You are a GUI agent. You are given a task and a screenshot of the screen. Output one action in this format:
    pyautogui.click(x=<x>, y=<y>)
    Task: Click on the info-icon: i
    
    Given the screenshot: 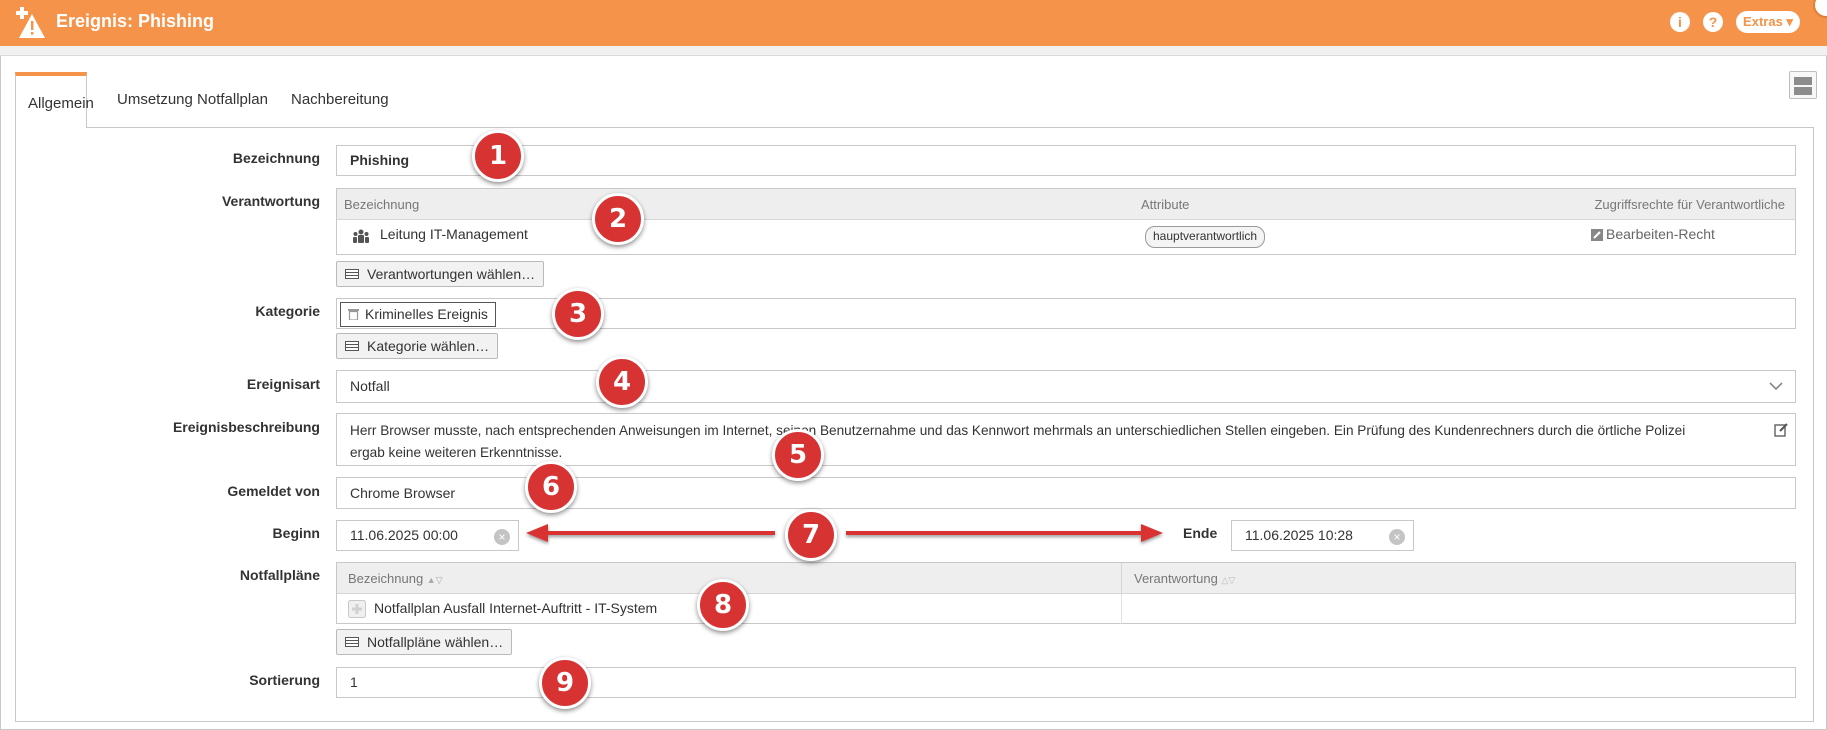 What is the action you would take?
    pyautogui.click(x=1680, y=22)
    